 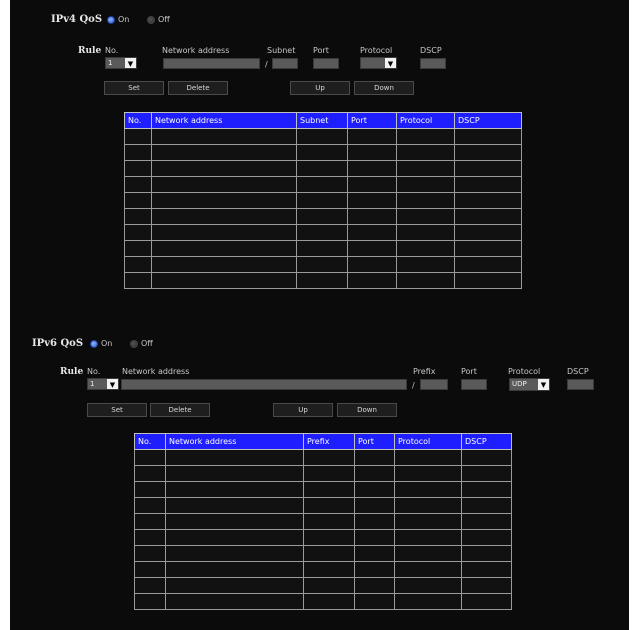 What do you see at coordinates (285, 63) in the screenshot?
I see `ipv4-subnet-input` at bounding box center [285, 63].